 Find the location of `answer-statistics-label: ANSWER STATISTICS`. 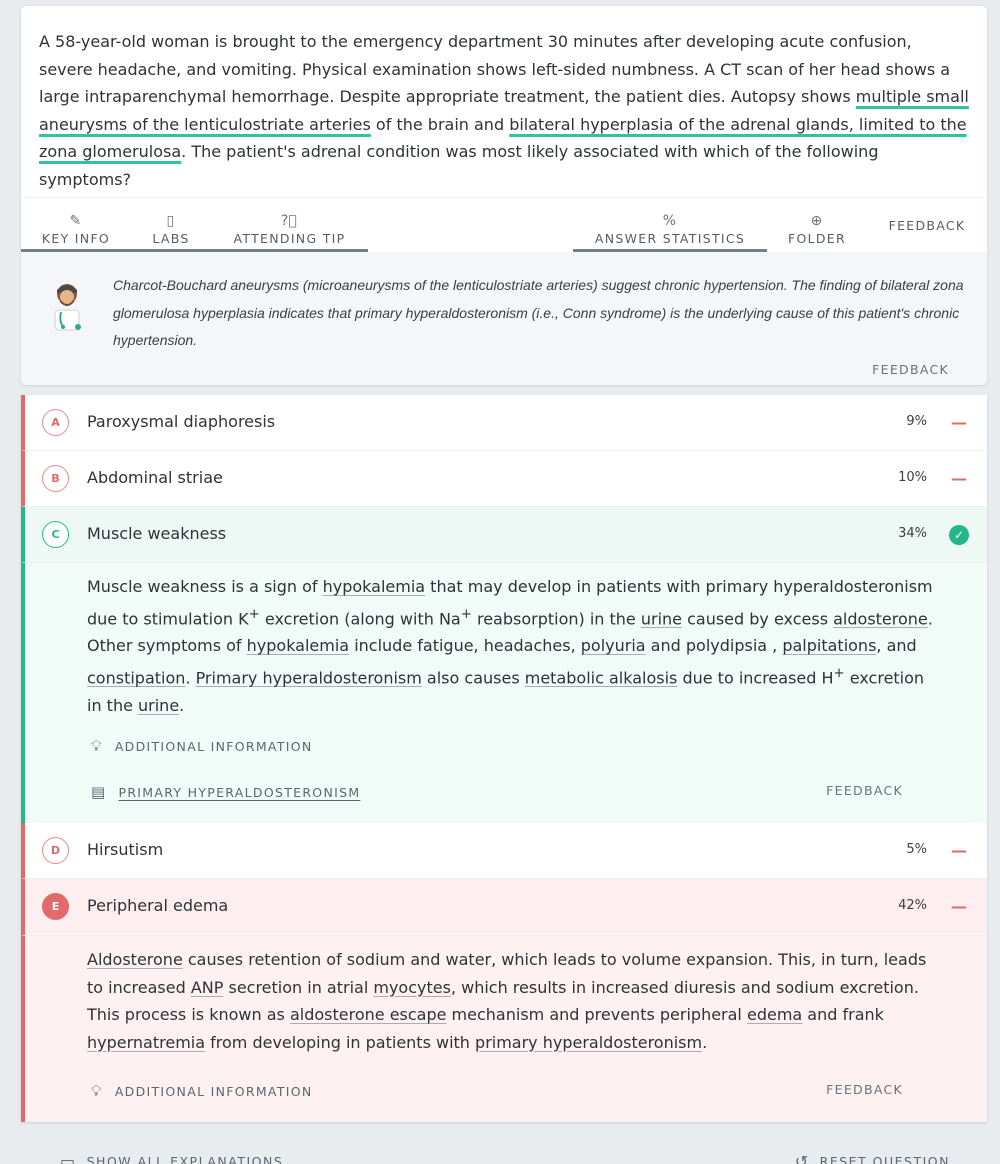

answer-statistics-label: ANSWER STATISTICS is located at coordinates (670, 238).